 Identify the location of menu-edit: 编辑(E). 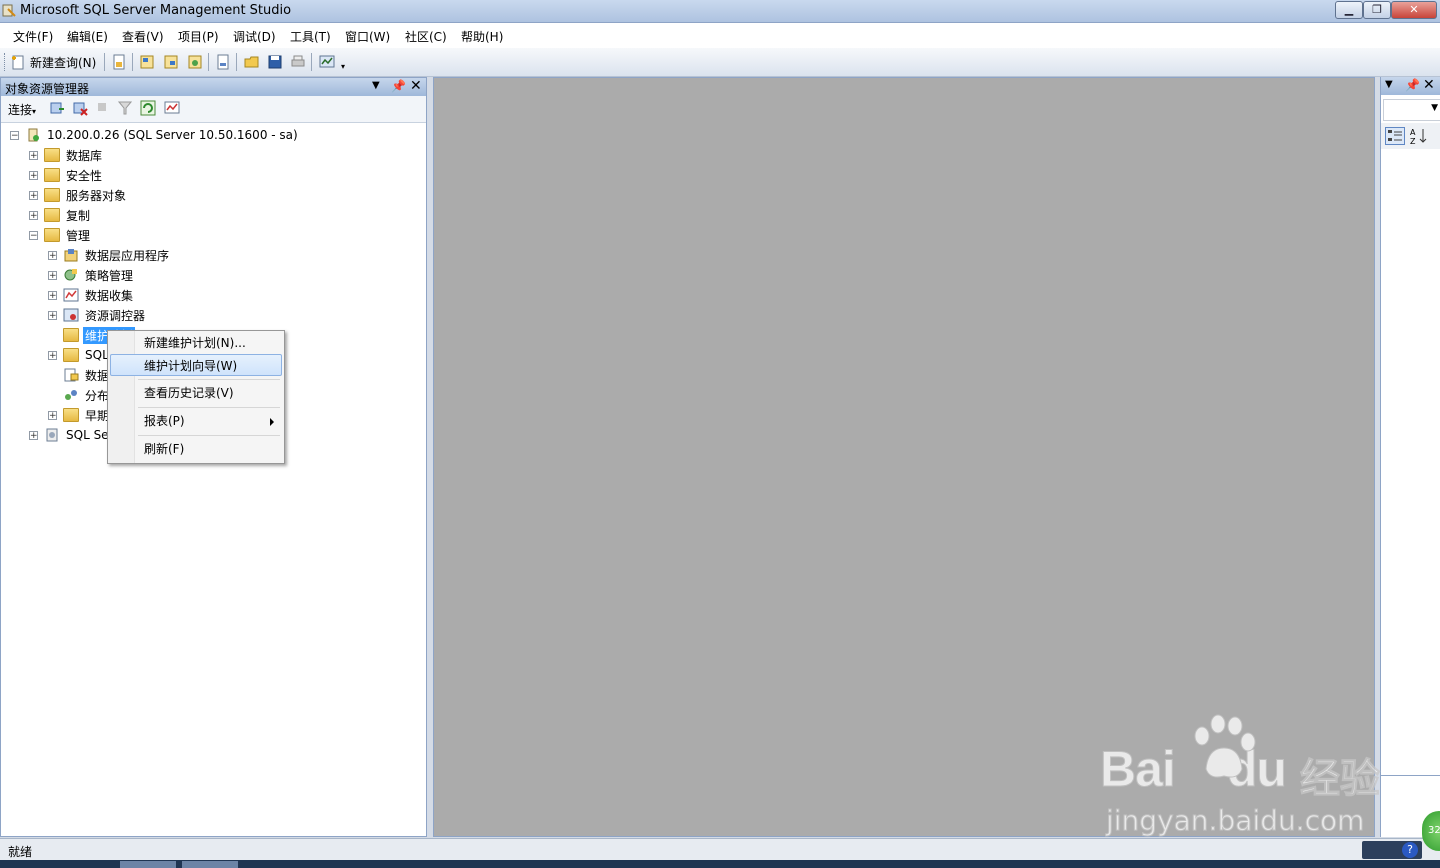
(87, 36).